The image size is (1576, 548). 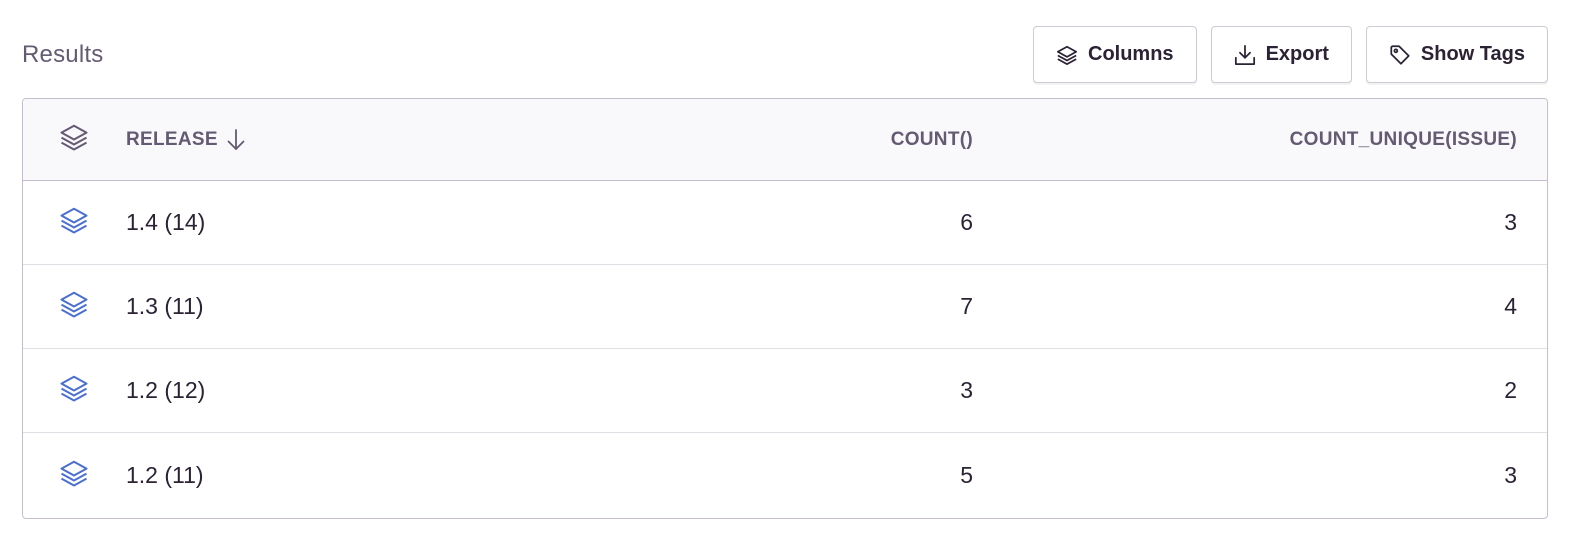 What do you see at coordinates (931, 139) in the screenshot?
I see `column-header-count-label: COUNT()` at bounding box center [931, 139].